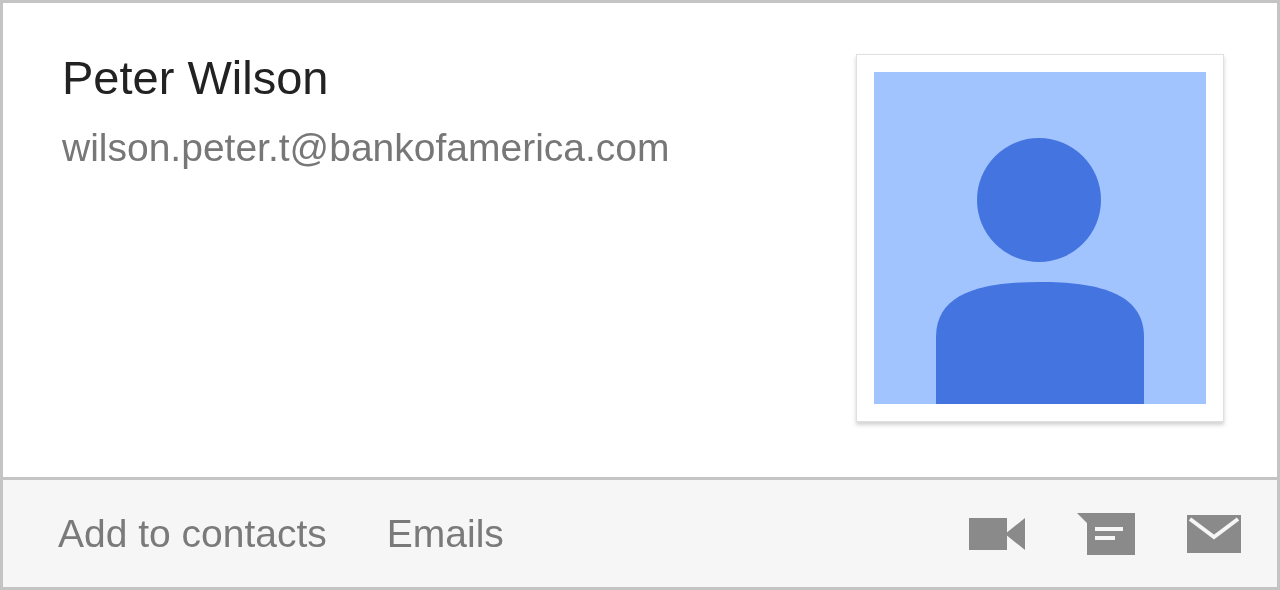 The height and width of the screenshot is (590, 1280). I want to click on mail-icon, so click(1214, 533).